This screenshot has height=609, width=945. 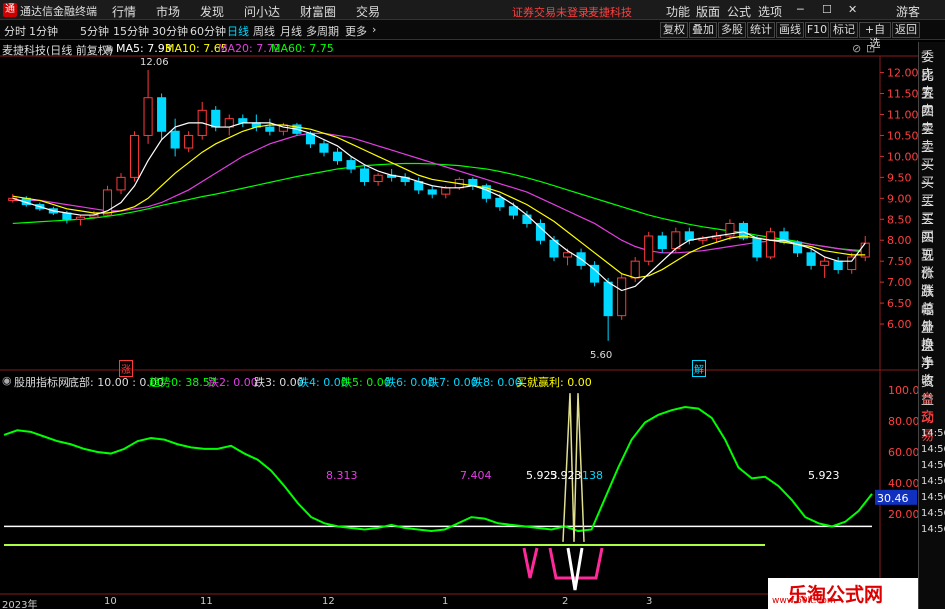 I want to click on expand-icon: ⊡, so click(x=870, y=48).